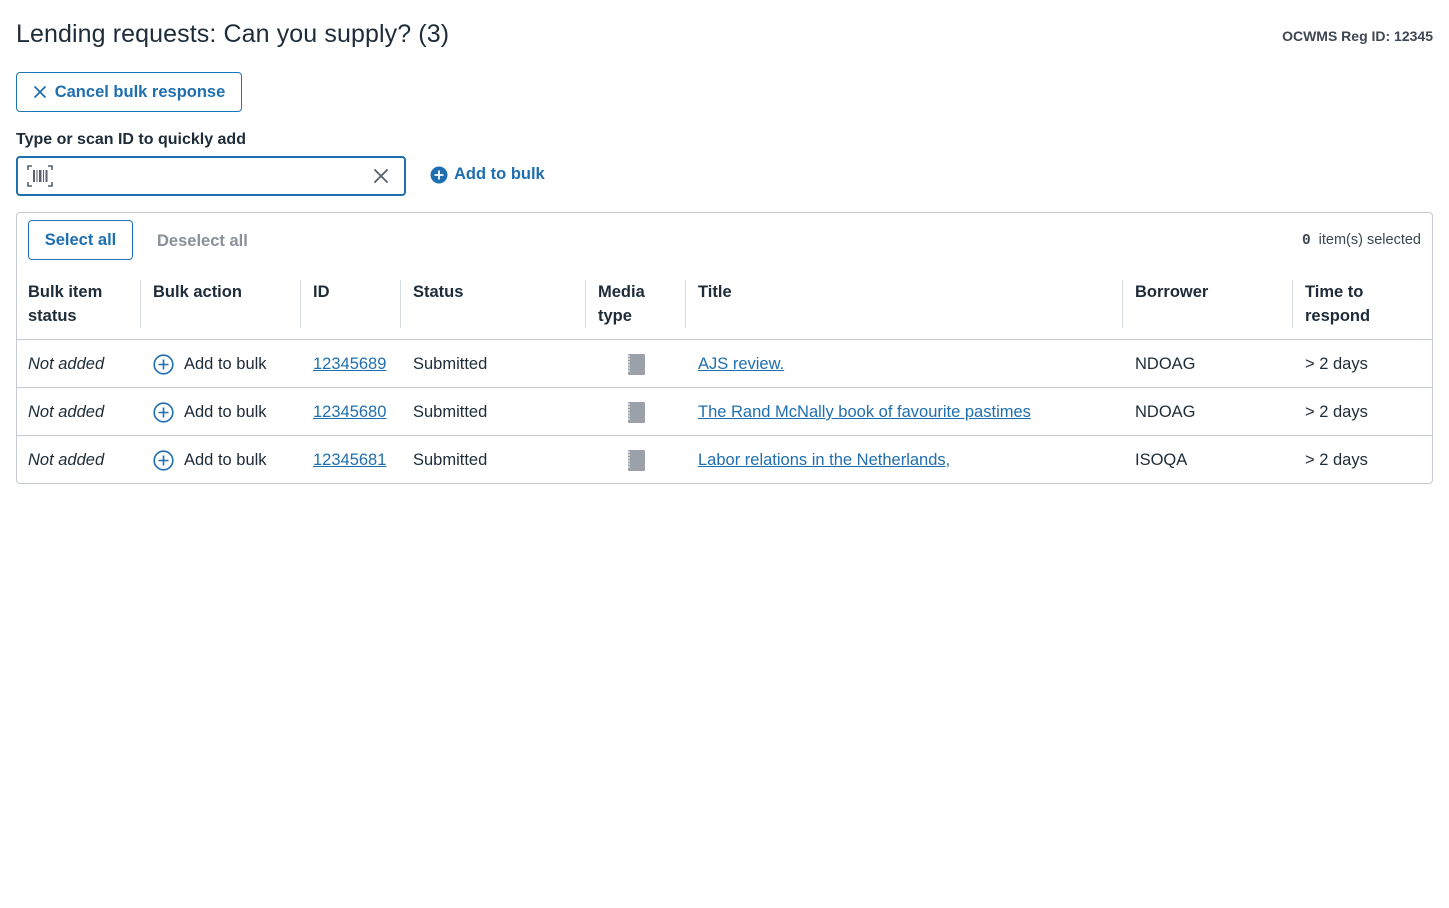 Image resolution: width=1449 pixels, height=908 pixels. Describe the element at coordinates (381, 176) in the screenshot. I see `clear-input-icon` at that location.